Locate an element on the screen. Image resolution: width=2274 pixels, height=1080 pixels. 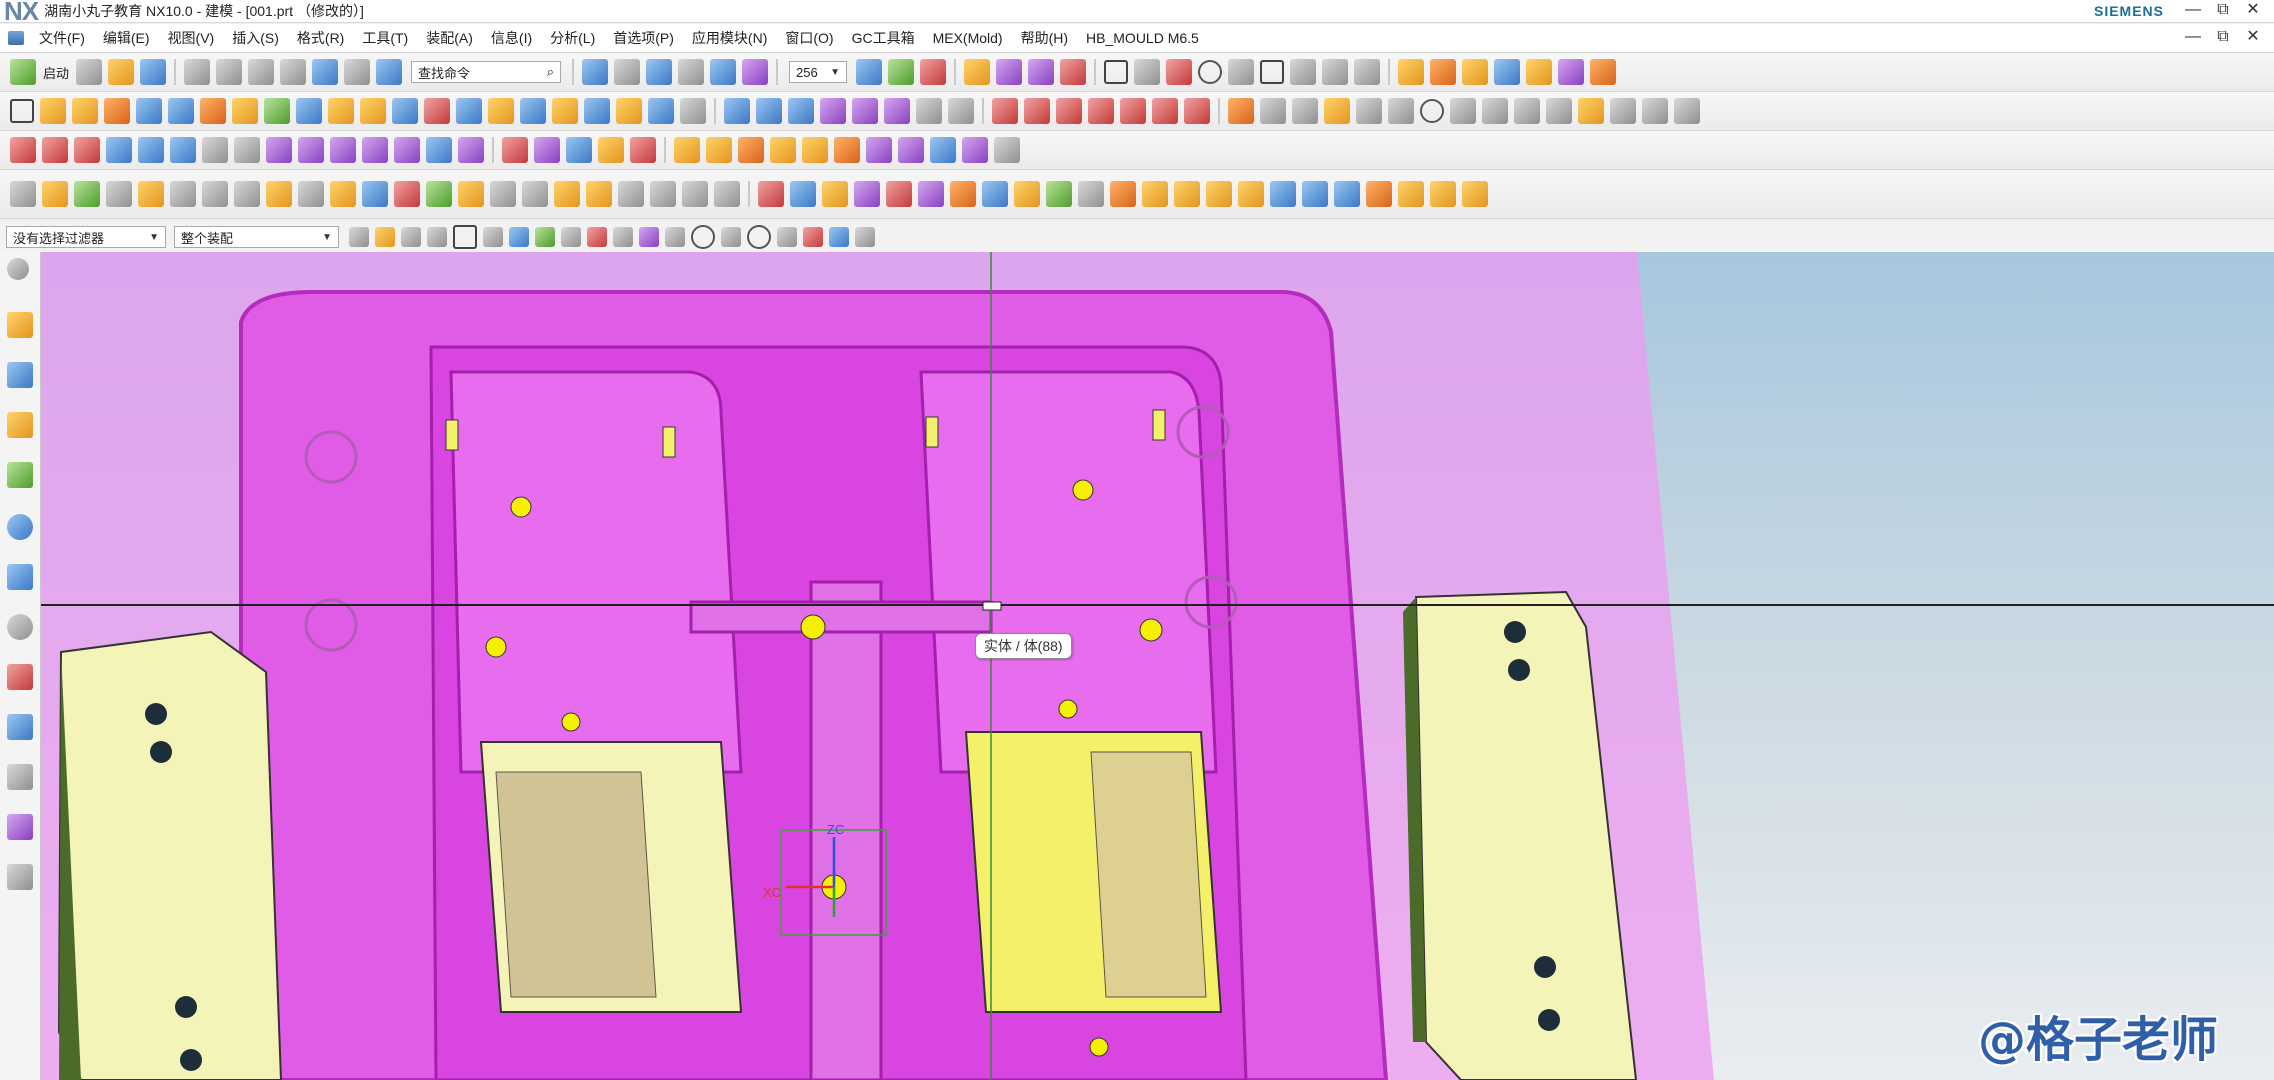
point-icon is located at coordinates (1303, 72).